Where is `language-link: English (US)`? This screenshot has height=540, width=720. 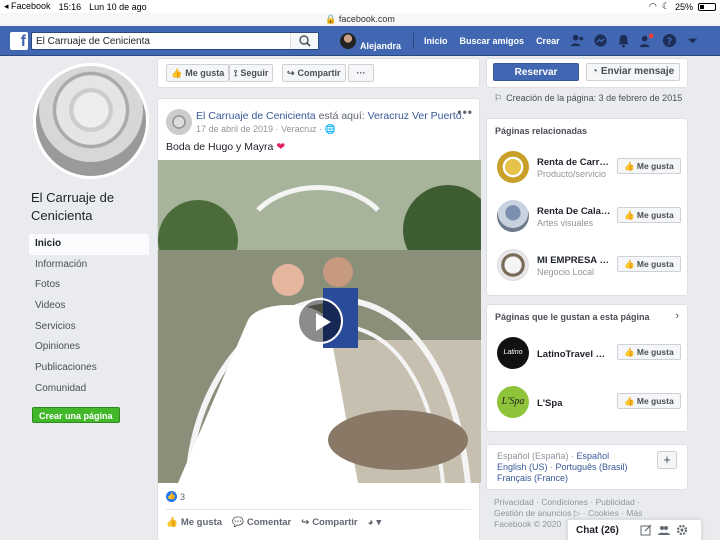
language-link: English (US) is located at coordinates (522, 467).